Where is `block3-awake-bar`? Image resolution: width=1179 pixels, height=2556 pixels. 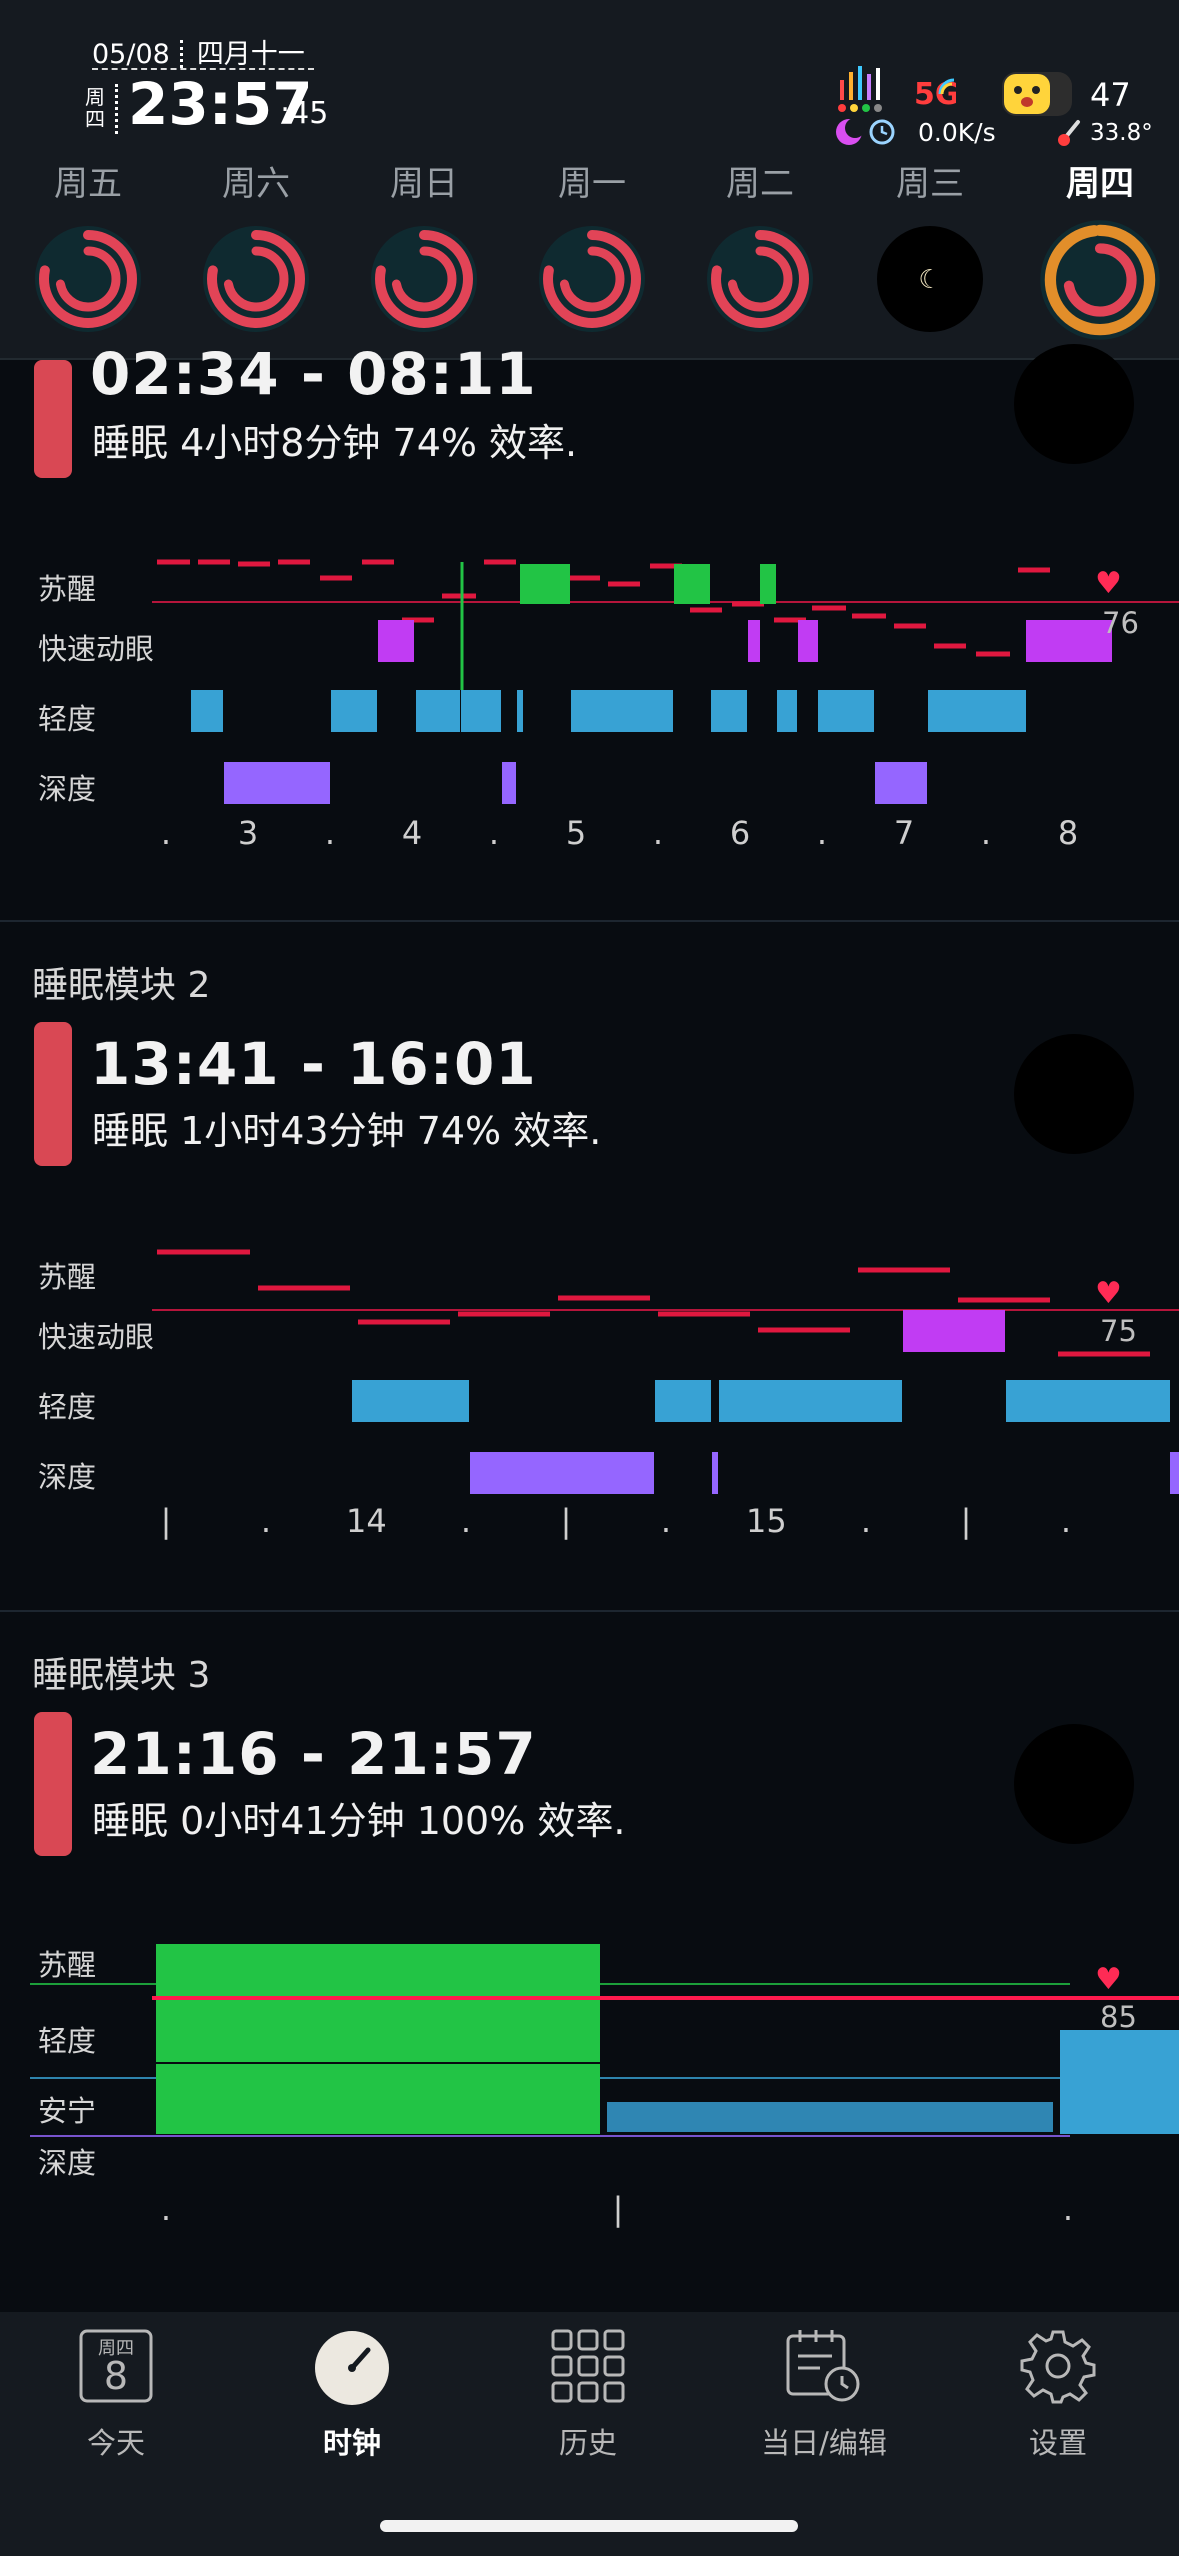
block3-awake-bar is located at coordinates (378, 2003).